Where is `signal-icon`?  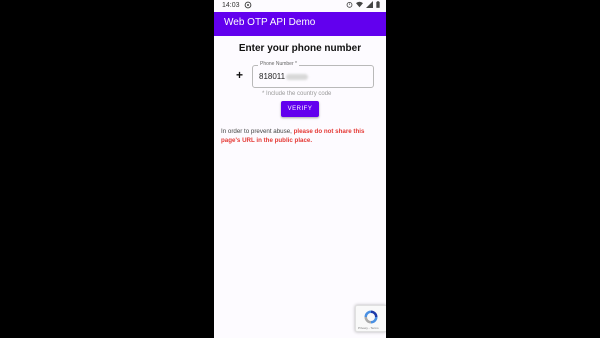 signal-icon is located at coordinates (369, 4).